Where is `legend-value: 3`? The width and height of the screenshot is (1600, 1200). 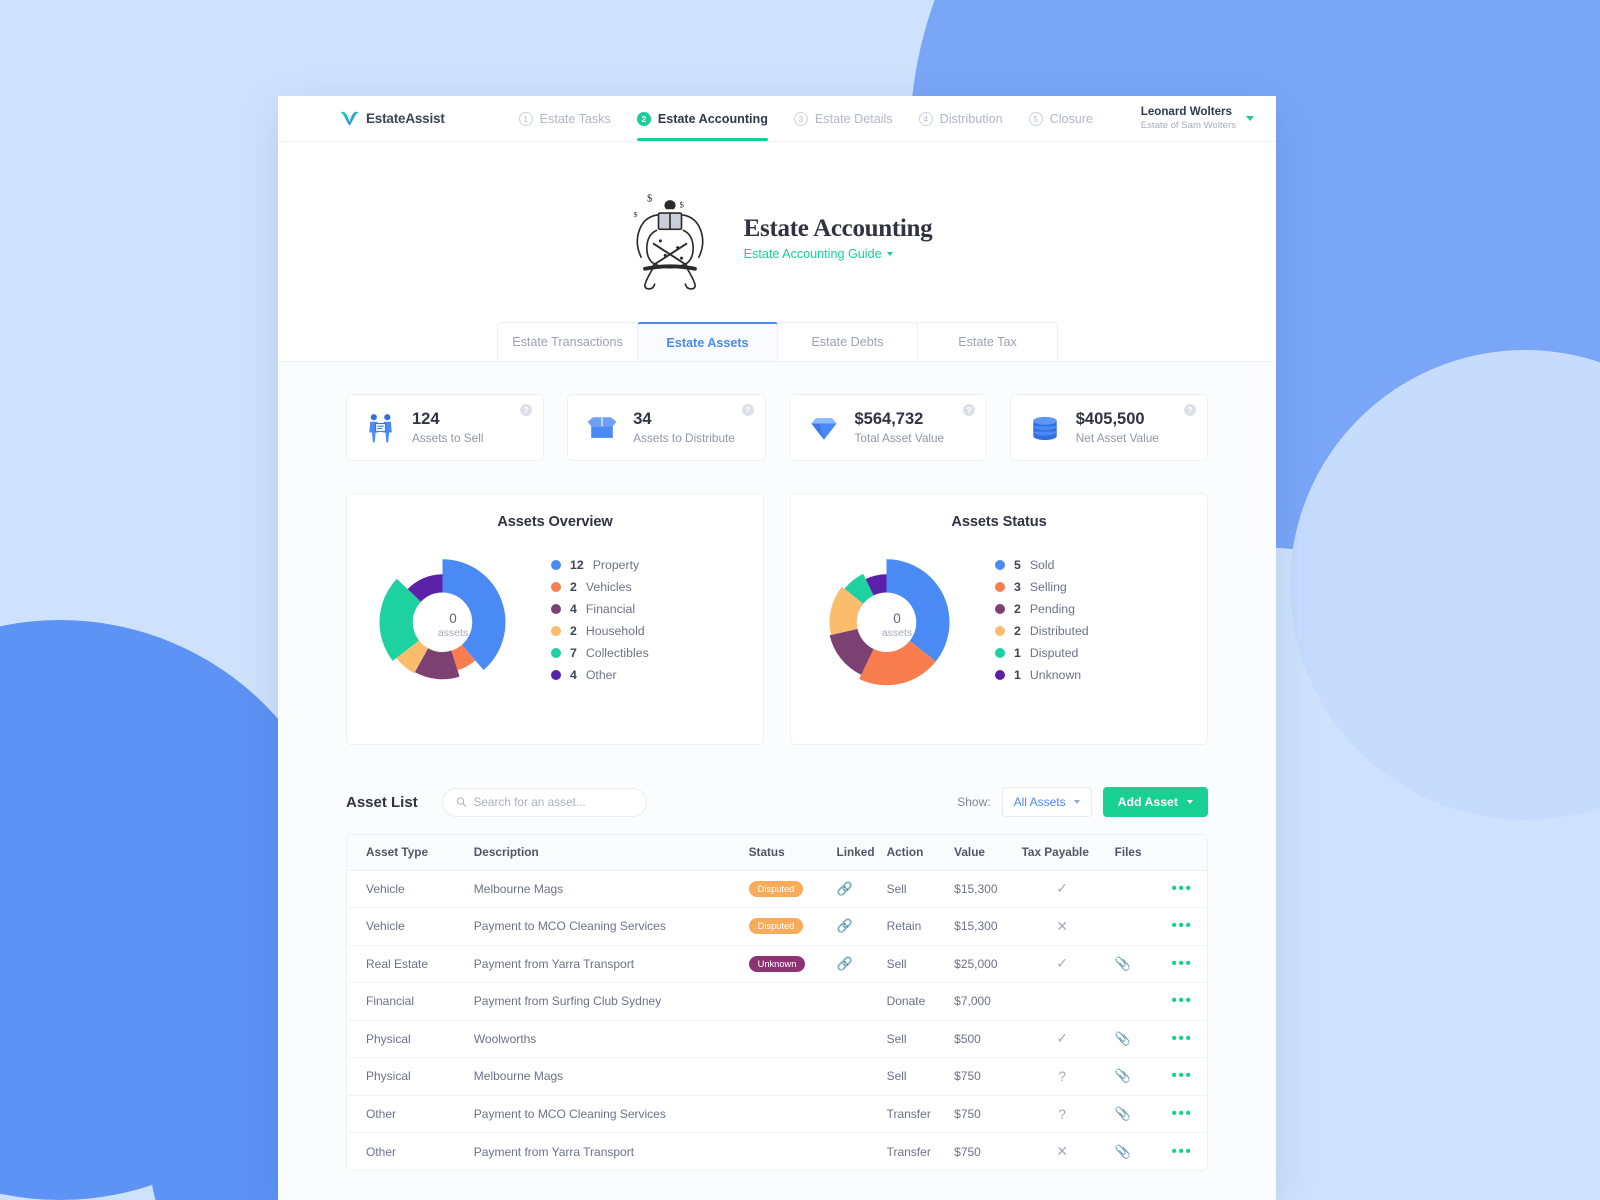 legend-value: 3 is located at coordinates (1017, 587).